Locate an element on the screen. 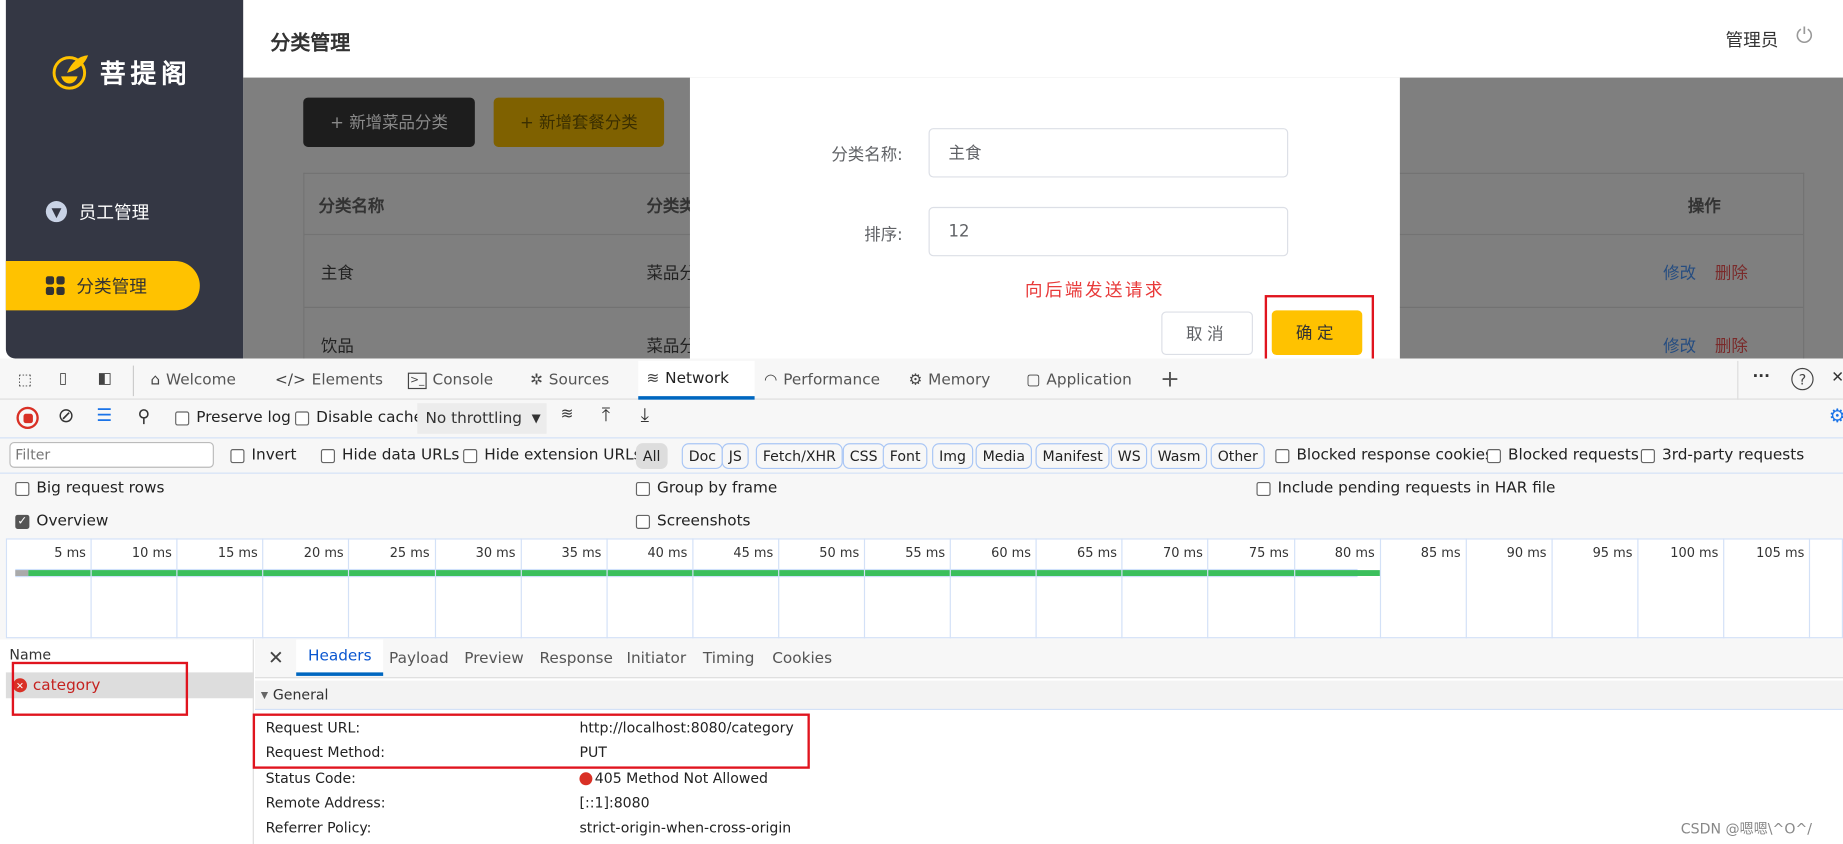 The height and width of the screenshot is (844, 1843). add-tab-icon: + is located at coordinates (1170, 378).